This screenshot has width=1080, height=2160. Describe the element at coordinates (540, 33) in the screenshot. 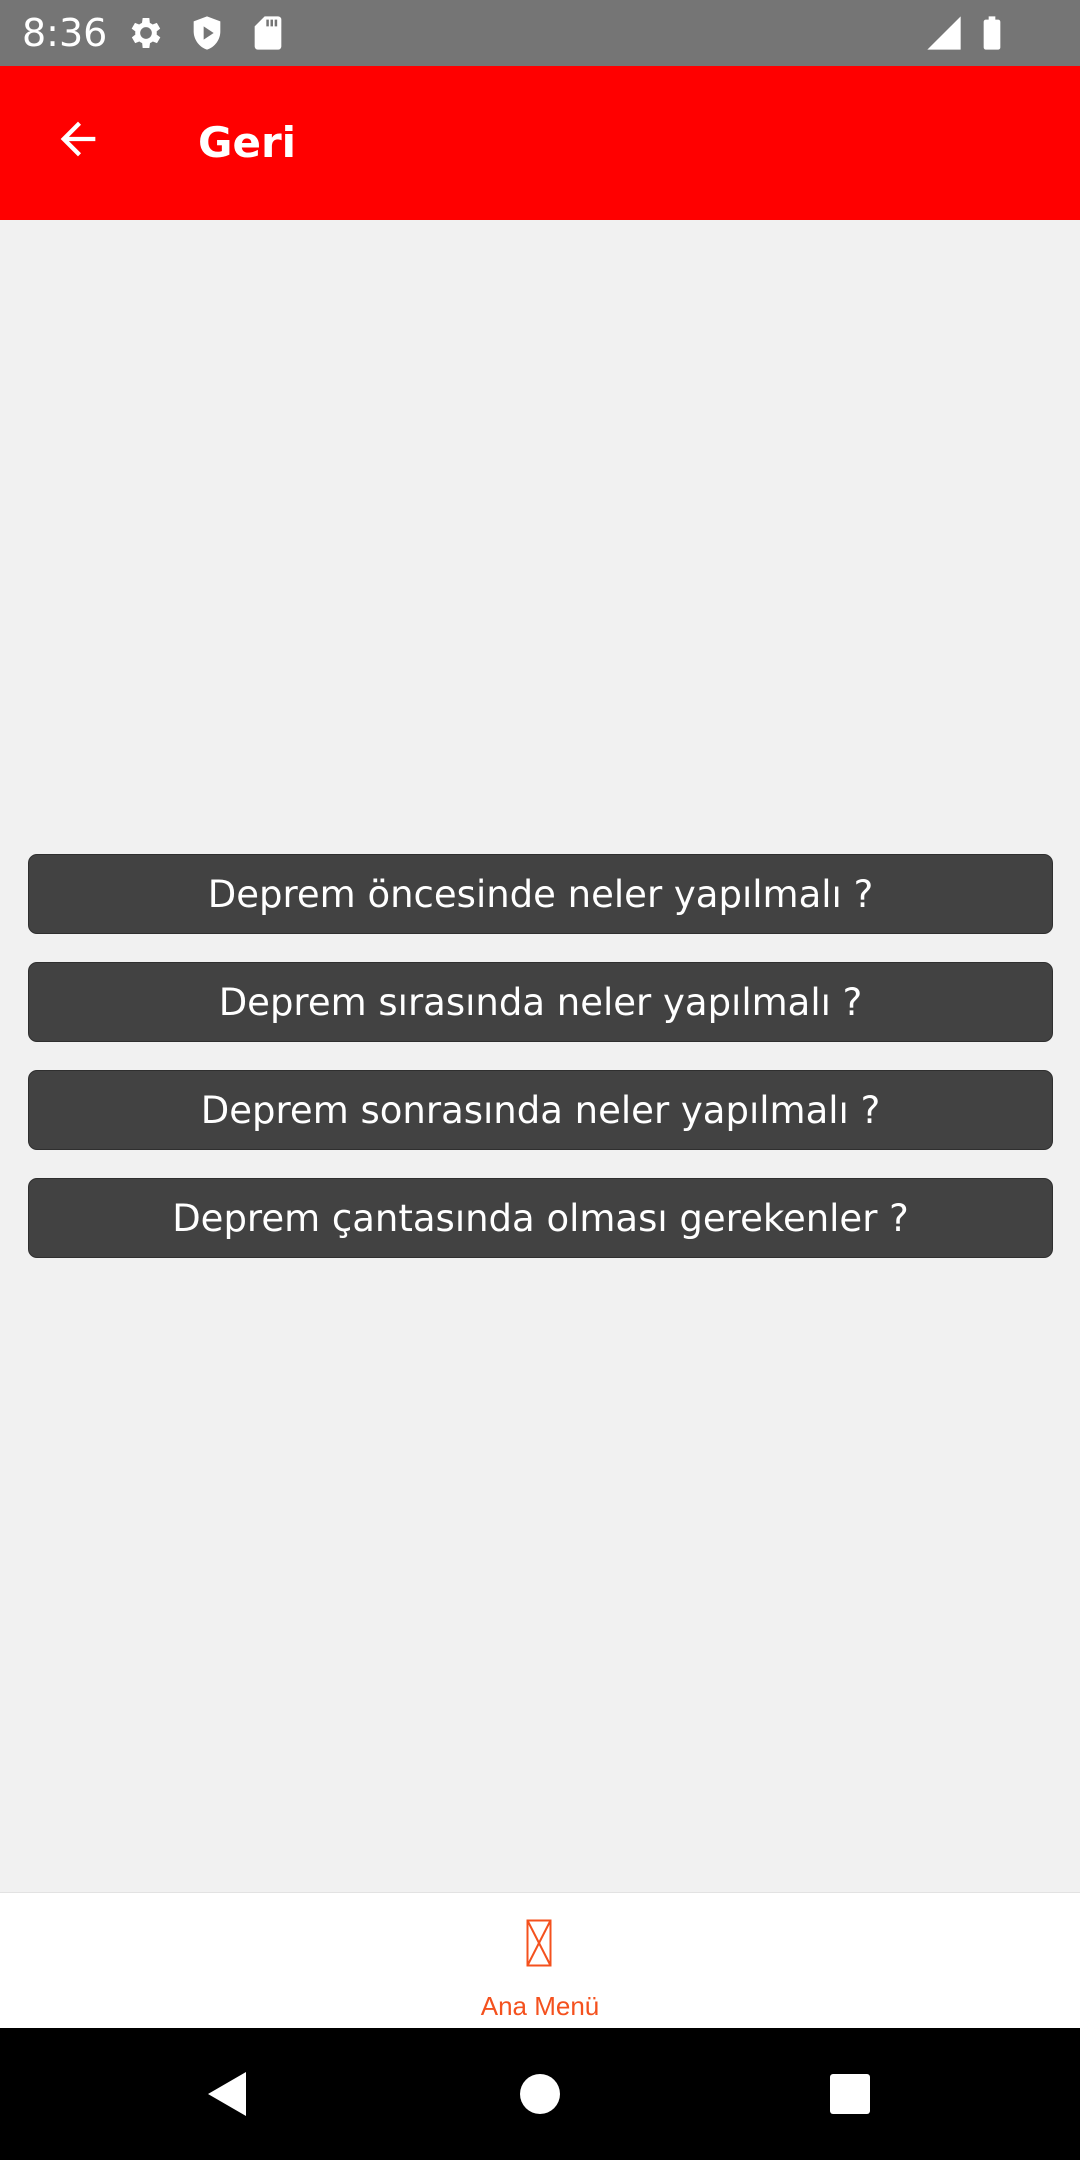

I see `status-bar: 8:36` at that location.